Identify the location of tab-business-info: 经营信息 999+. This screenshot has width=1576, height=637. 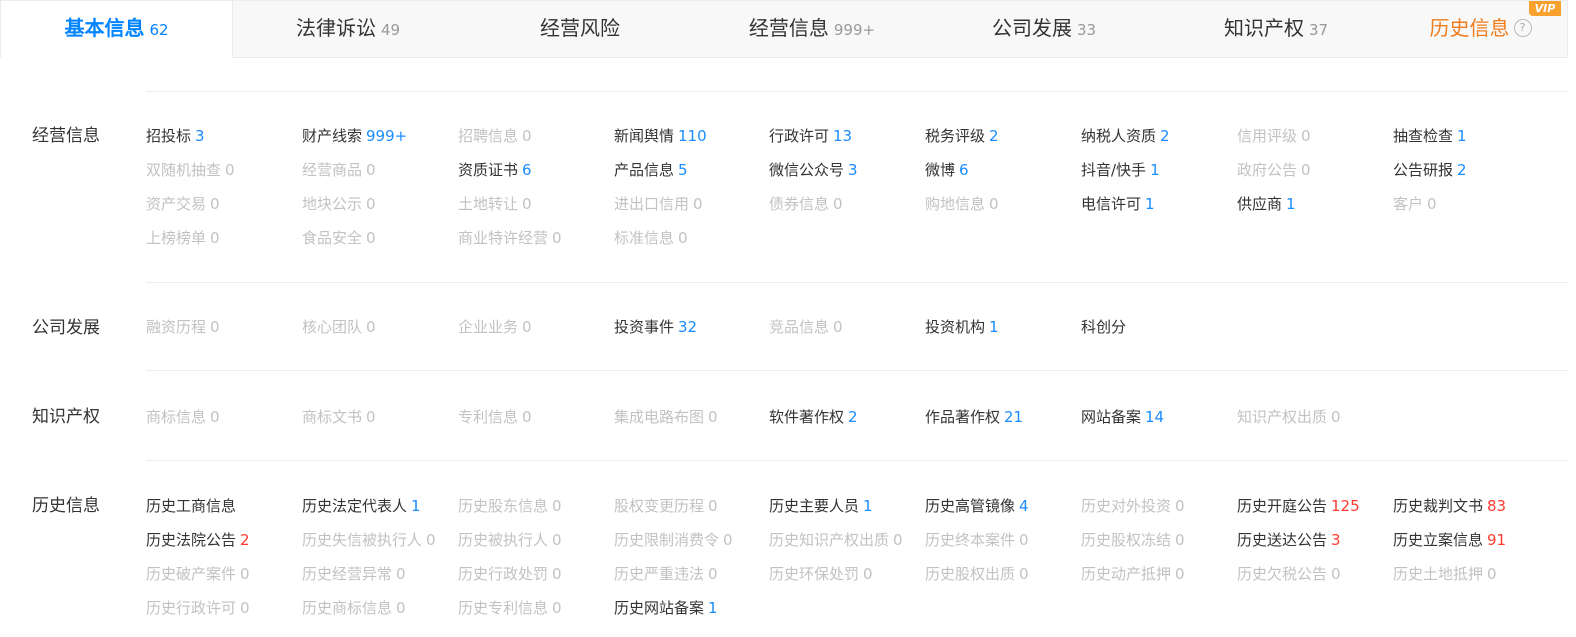
(812, 29).